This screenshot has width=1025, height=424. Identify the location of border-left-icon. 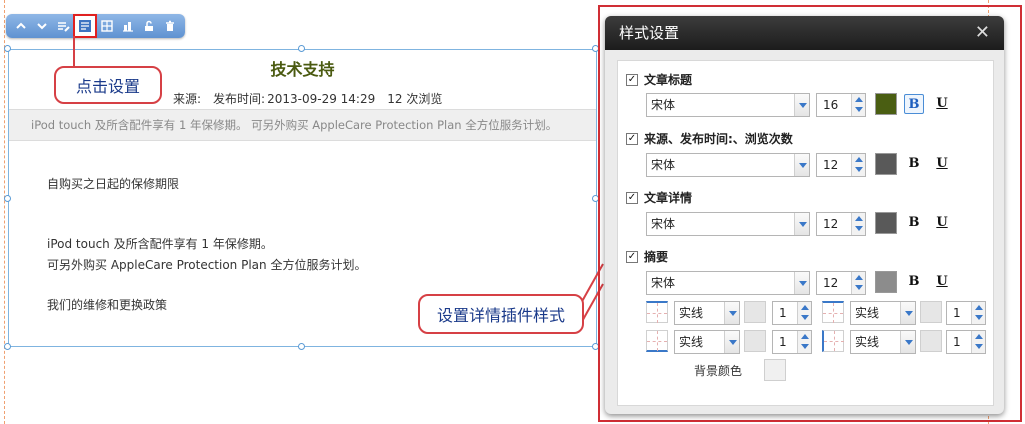
(833, 341).